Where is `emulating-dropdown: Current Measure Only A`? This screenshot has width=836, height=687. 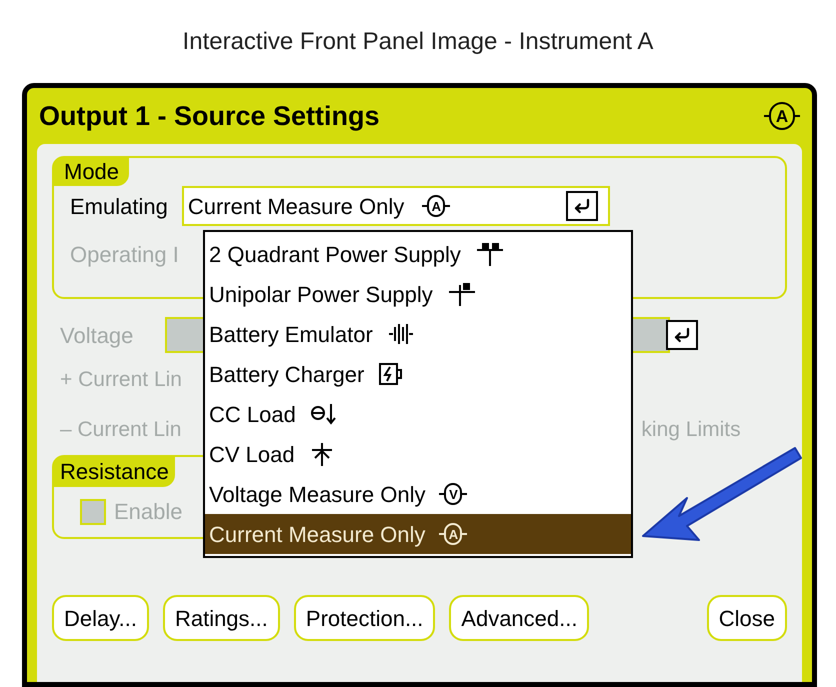
emulating-dropdown: Current Measure Only A is located at coordinates (396, 206).